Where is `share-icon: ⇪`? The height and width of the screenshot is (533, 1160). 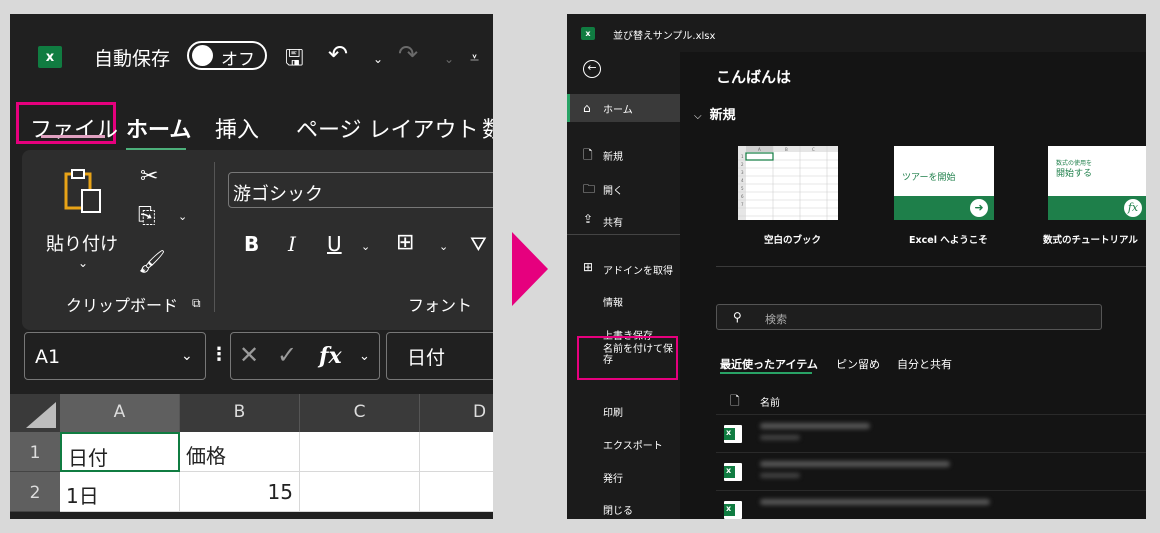 share-icon: ⇪ is located at coordinates (588, 219).